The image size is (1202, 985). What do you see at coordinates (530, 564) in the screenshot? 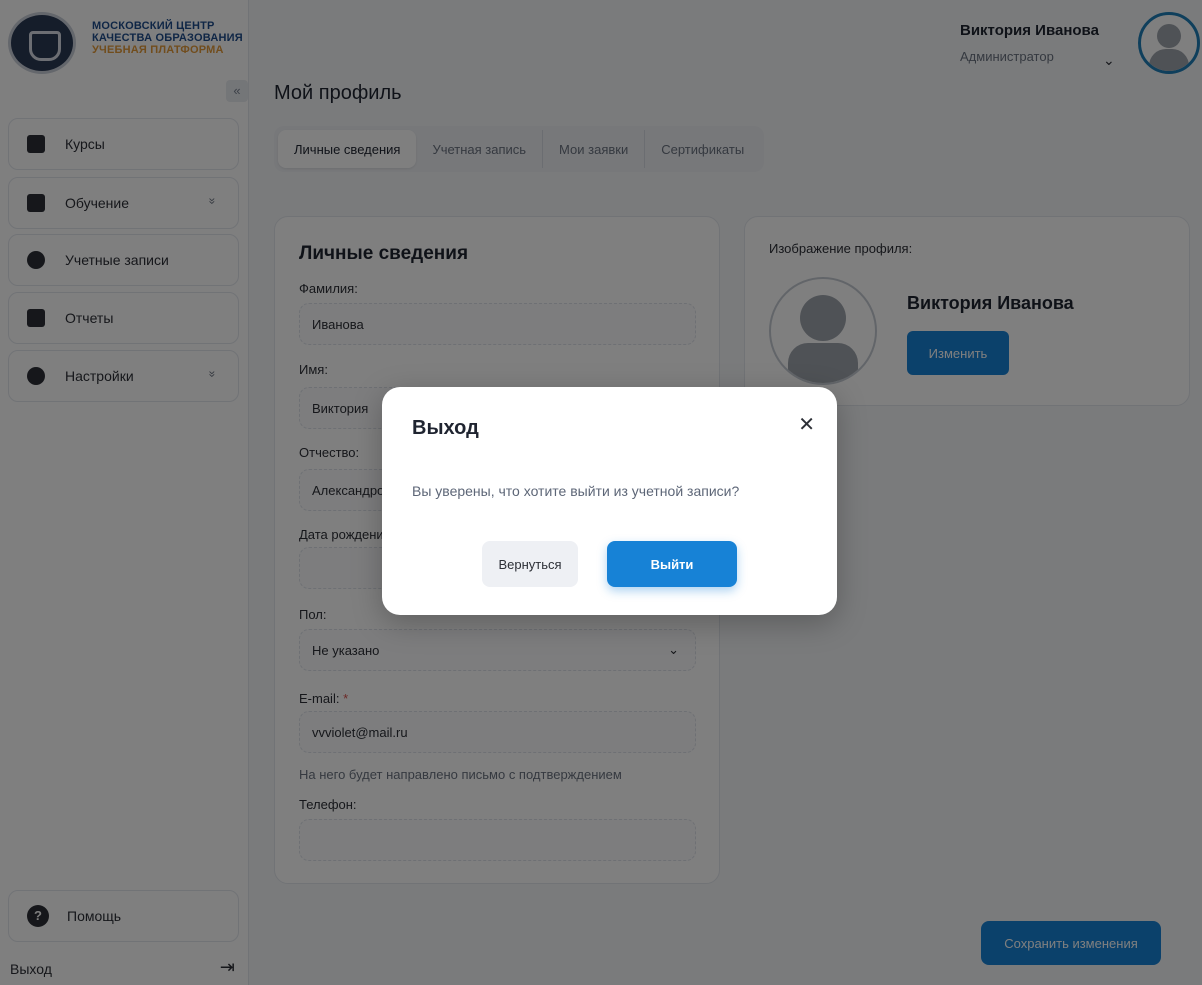
I see `cancel-button: Вернуться` at bounding box center [530, 564].